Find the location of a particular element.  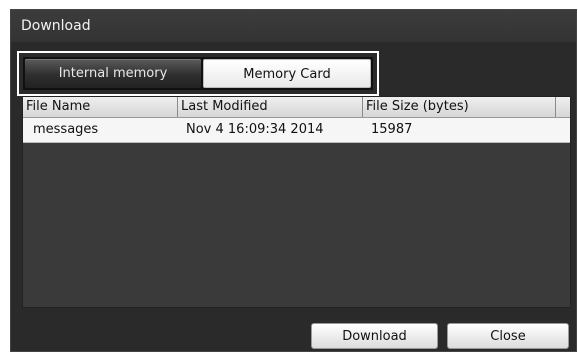

storage-tabs: Internal memory Memory Card is located at coordinates (198, 73).